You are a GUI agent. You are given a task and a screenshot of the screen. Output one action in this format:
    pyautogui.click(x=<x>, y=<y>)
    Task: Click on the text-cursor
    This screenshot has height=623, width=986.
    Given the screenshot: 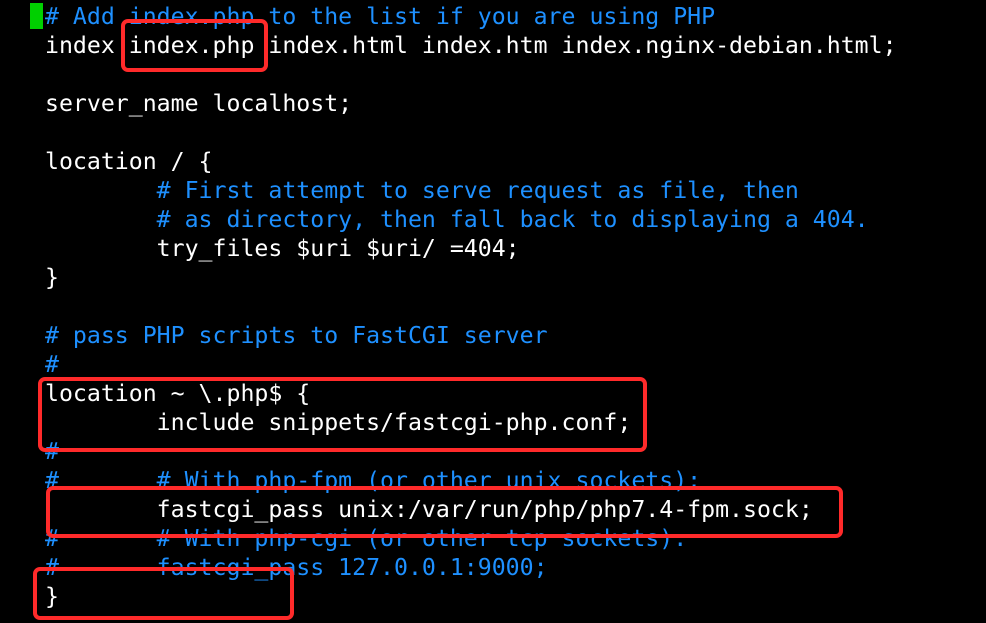 What is the action you would take?
    pyautogui.click(x=36, y=16)
    